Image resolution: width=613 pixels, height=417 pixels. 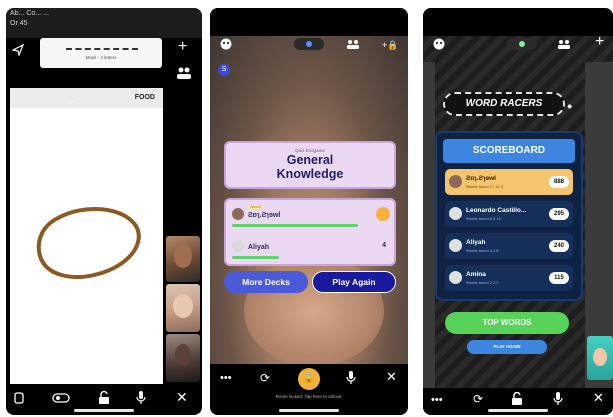 What do you see at coordinates (504, 104) in the screenshot?
I see `word-racers-logo: WORD RACERS` at bounding box center [504, 104].